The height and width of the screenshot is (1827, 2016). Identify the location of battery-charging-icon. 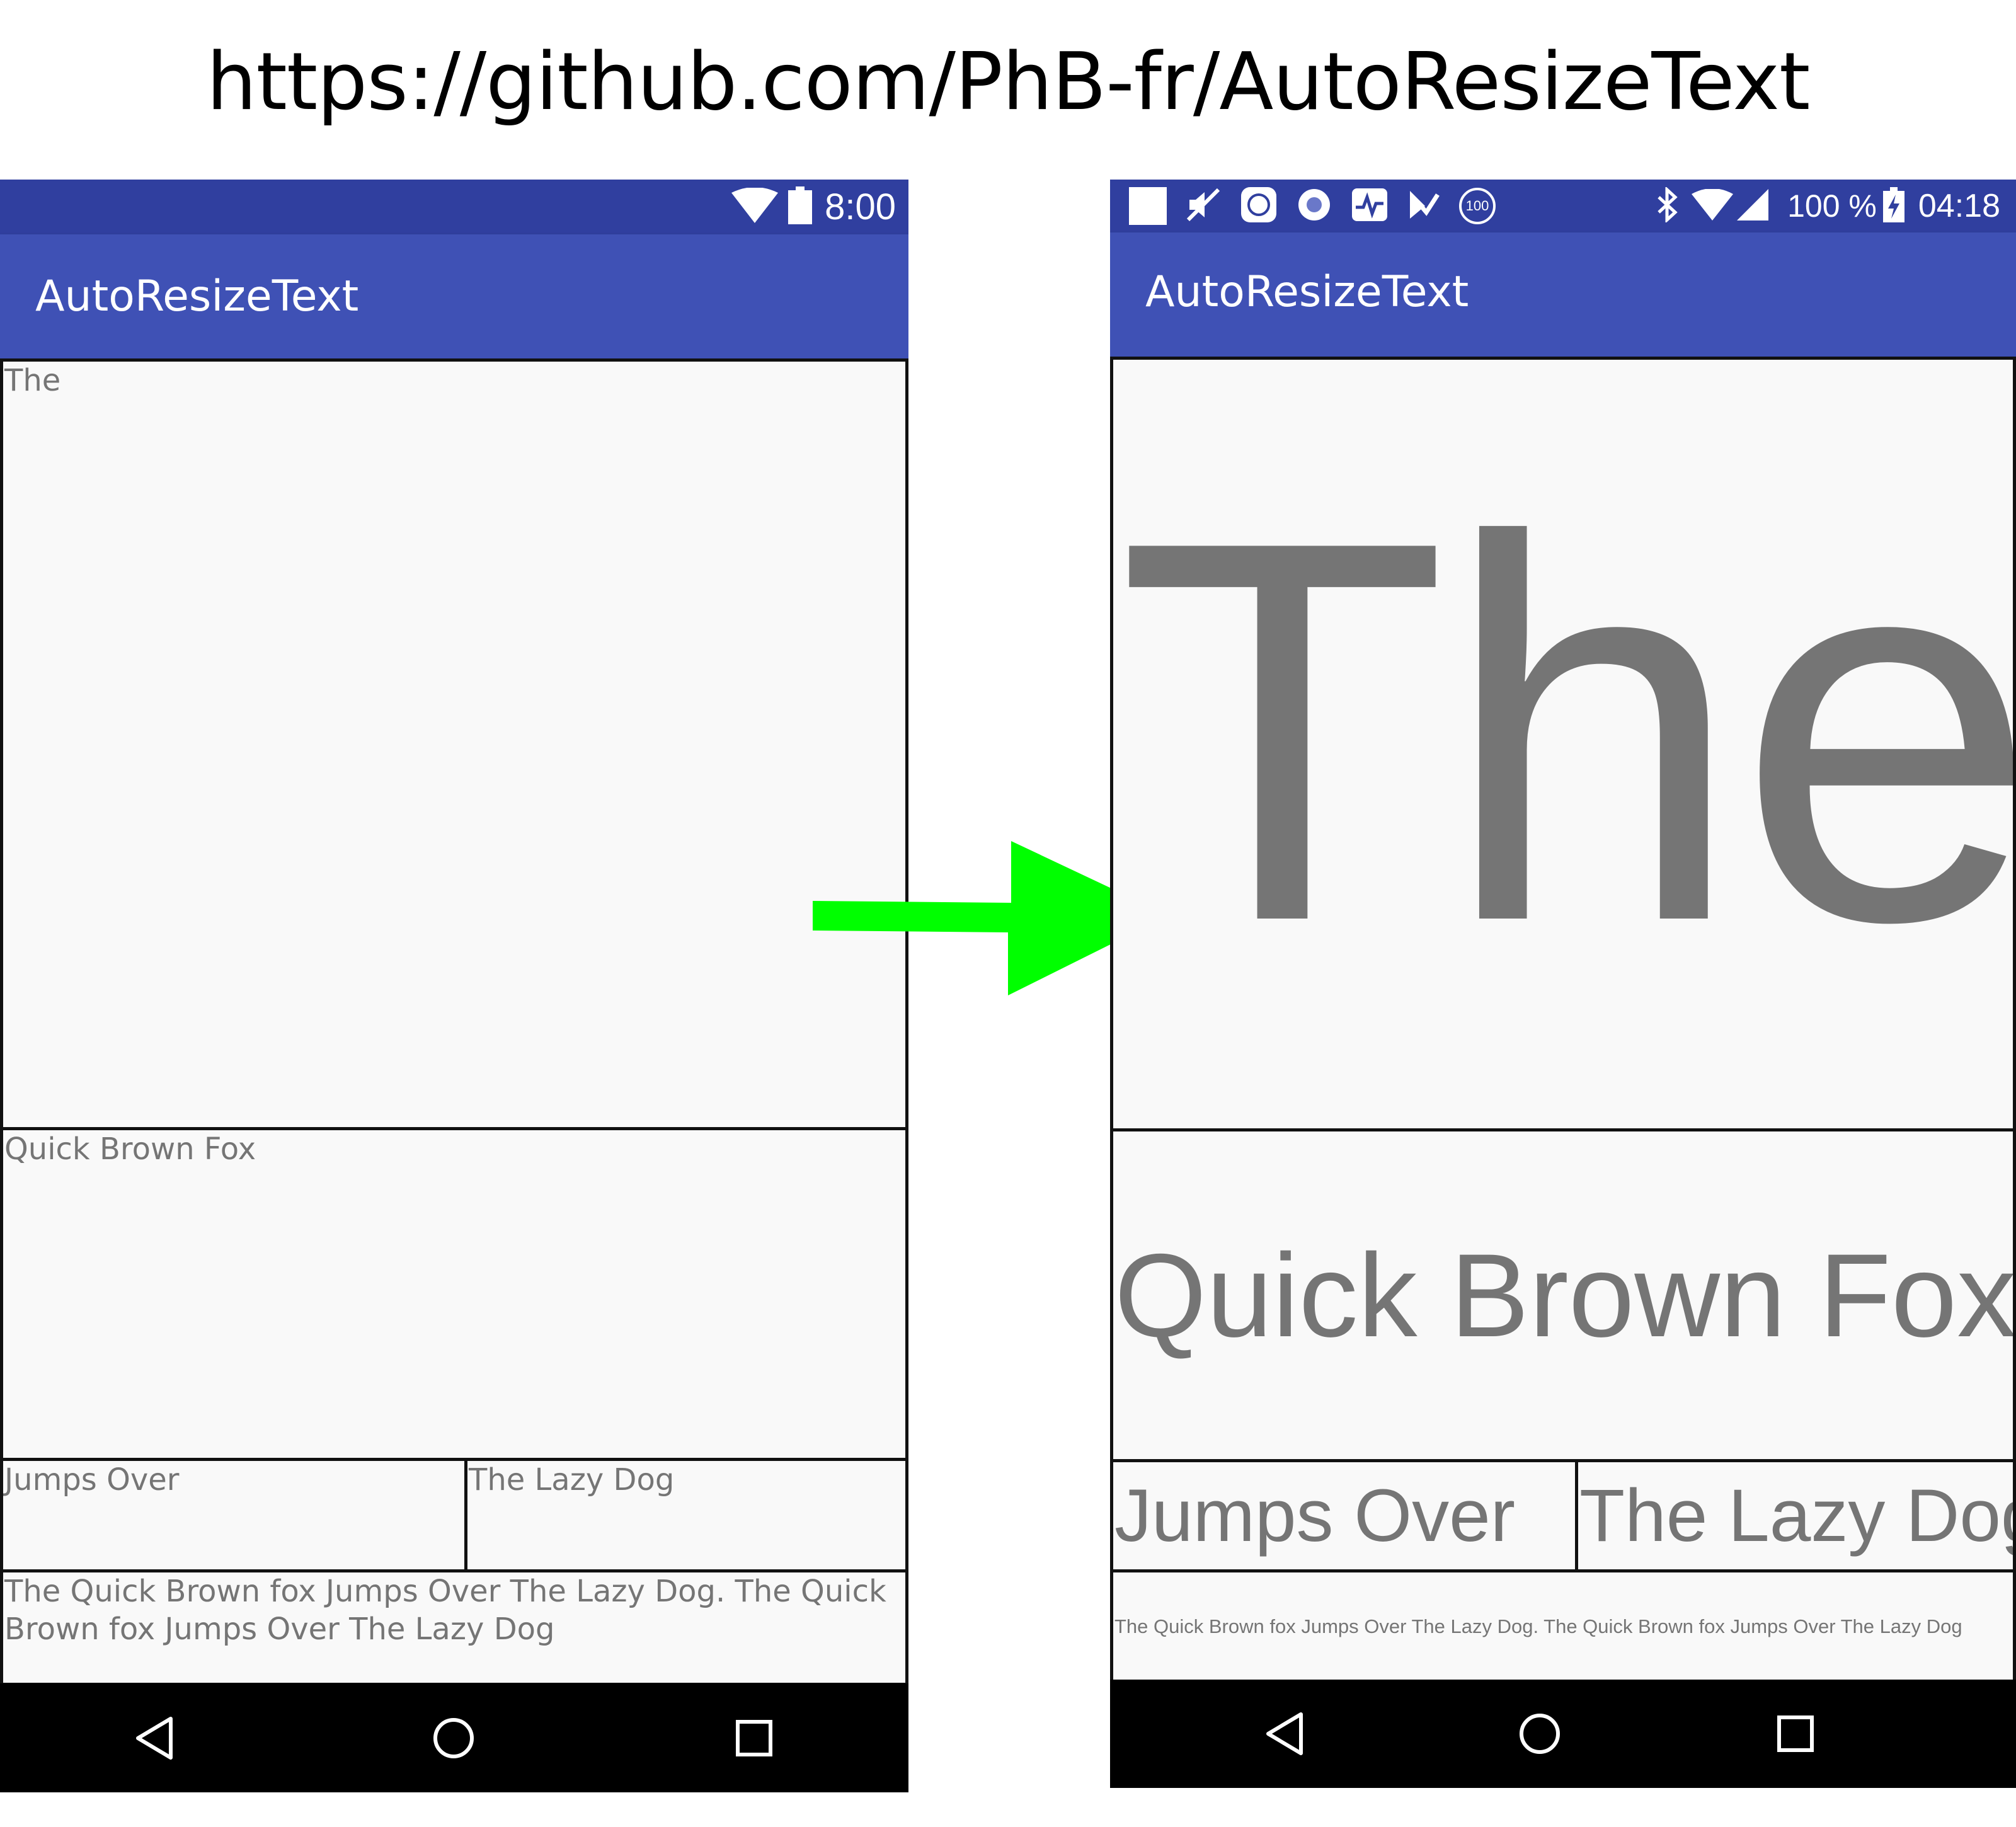
(1893, 206).